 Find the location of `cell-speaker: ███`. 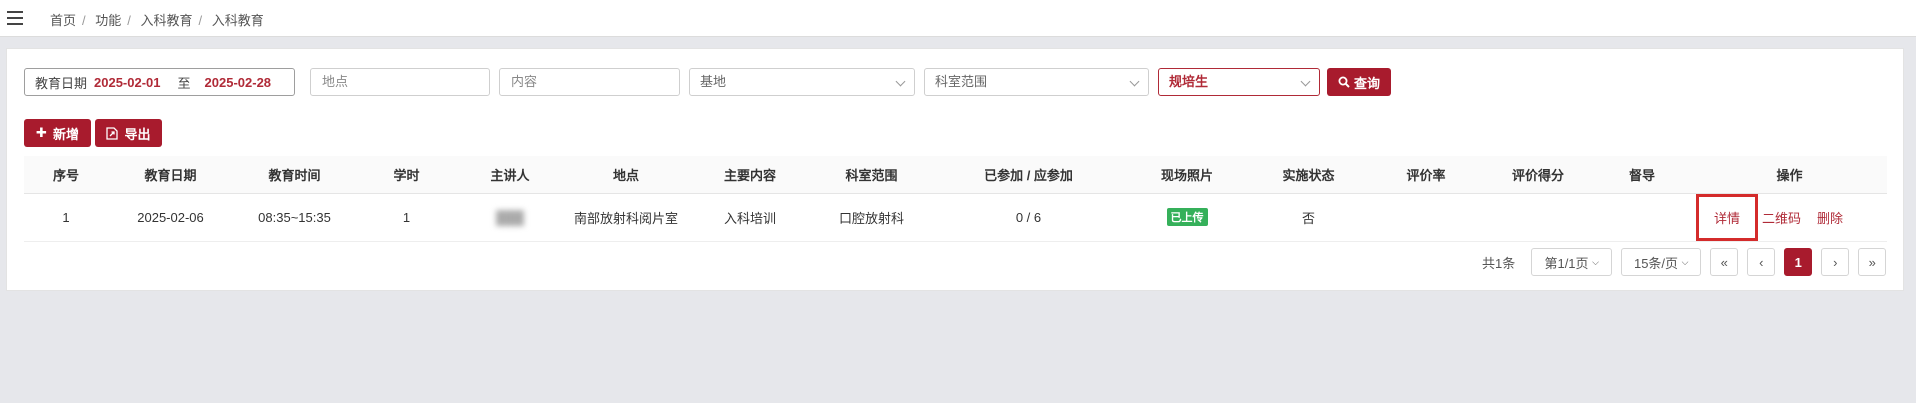

cell-speaker: ███ is located at coordinates (510, 217).